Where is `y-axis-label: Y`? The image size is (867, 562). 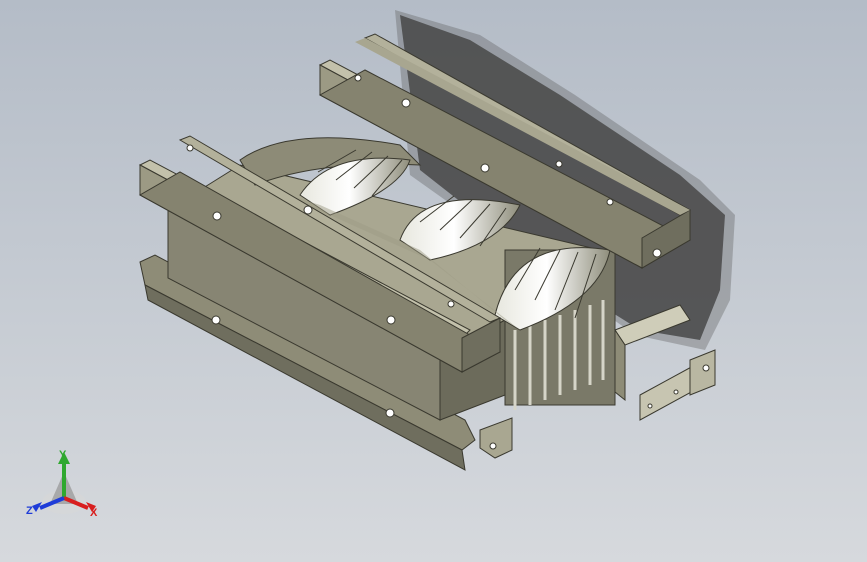 y-axis-label: Y is located at coordinates (63, 455).